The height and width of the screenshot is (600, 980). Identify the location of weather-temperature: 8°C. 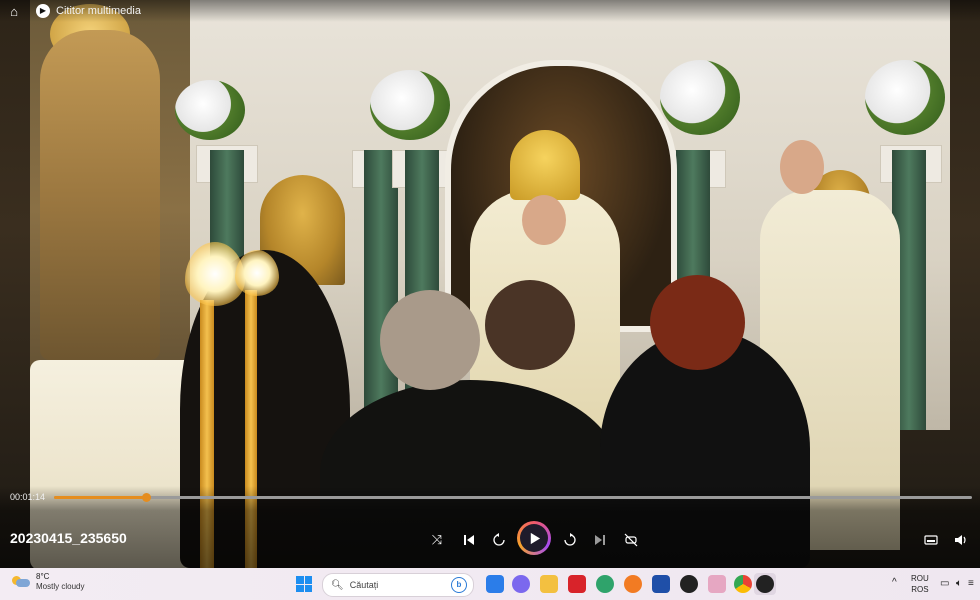
(43, 576).